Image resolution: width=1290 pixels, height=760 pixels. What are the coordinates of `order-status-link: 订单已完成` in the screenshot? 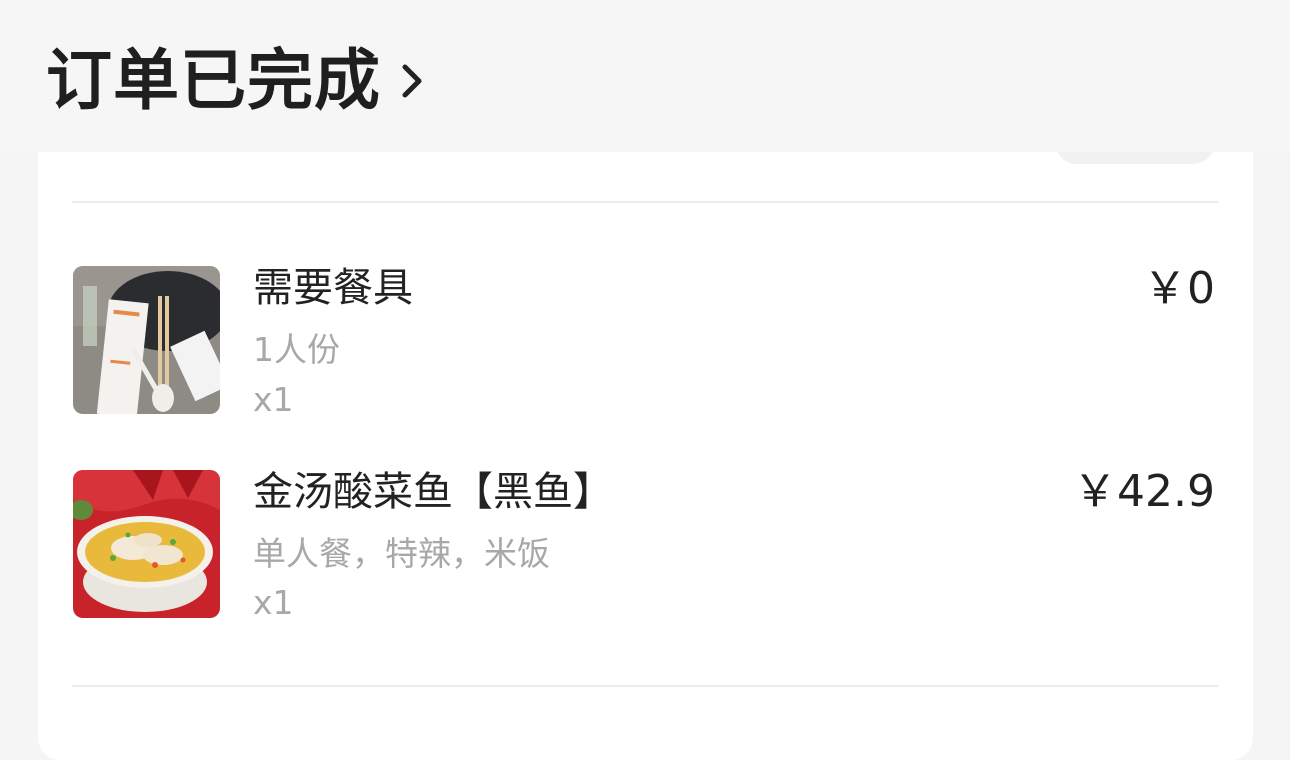 It's located at (238, 81).